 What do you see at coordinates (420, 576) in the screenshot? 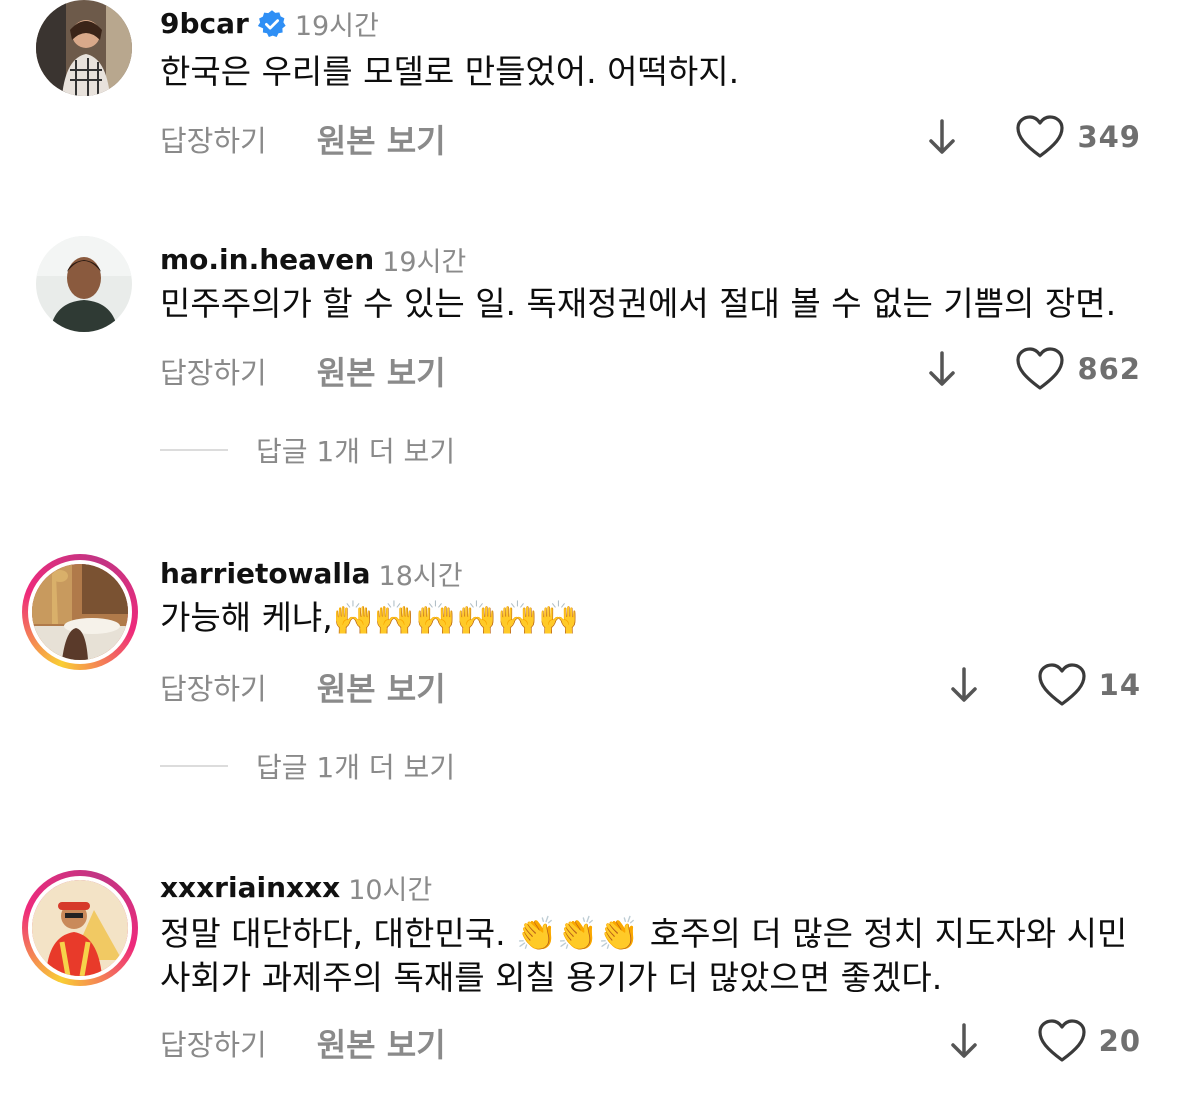
I see `comment-time: 18시간` at bounding box center [420, 576].